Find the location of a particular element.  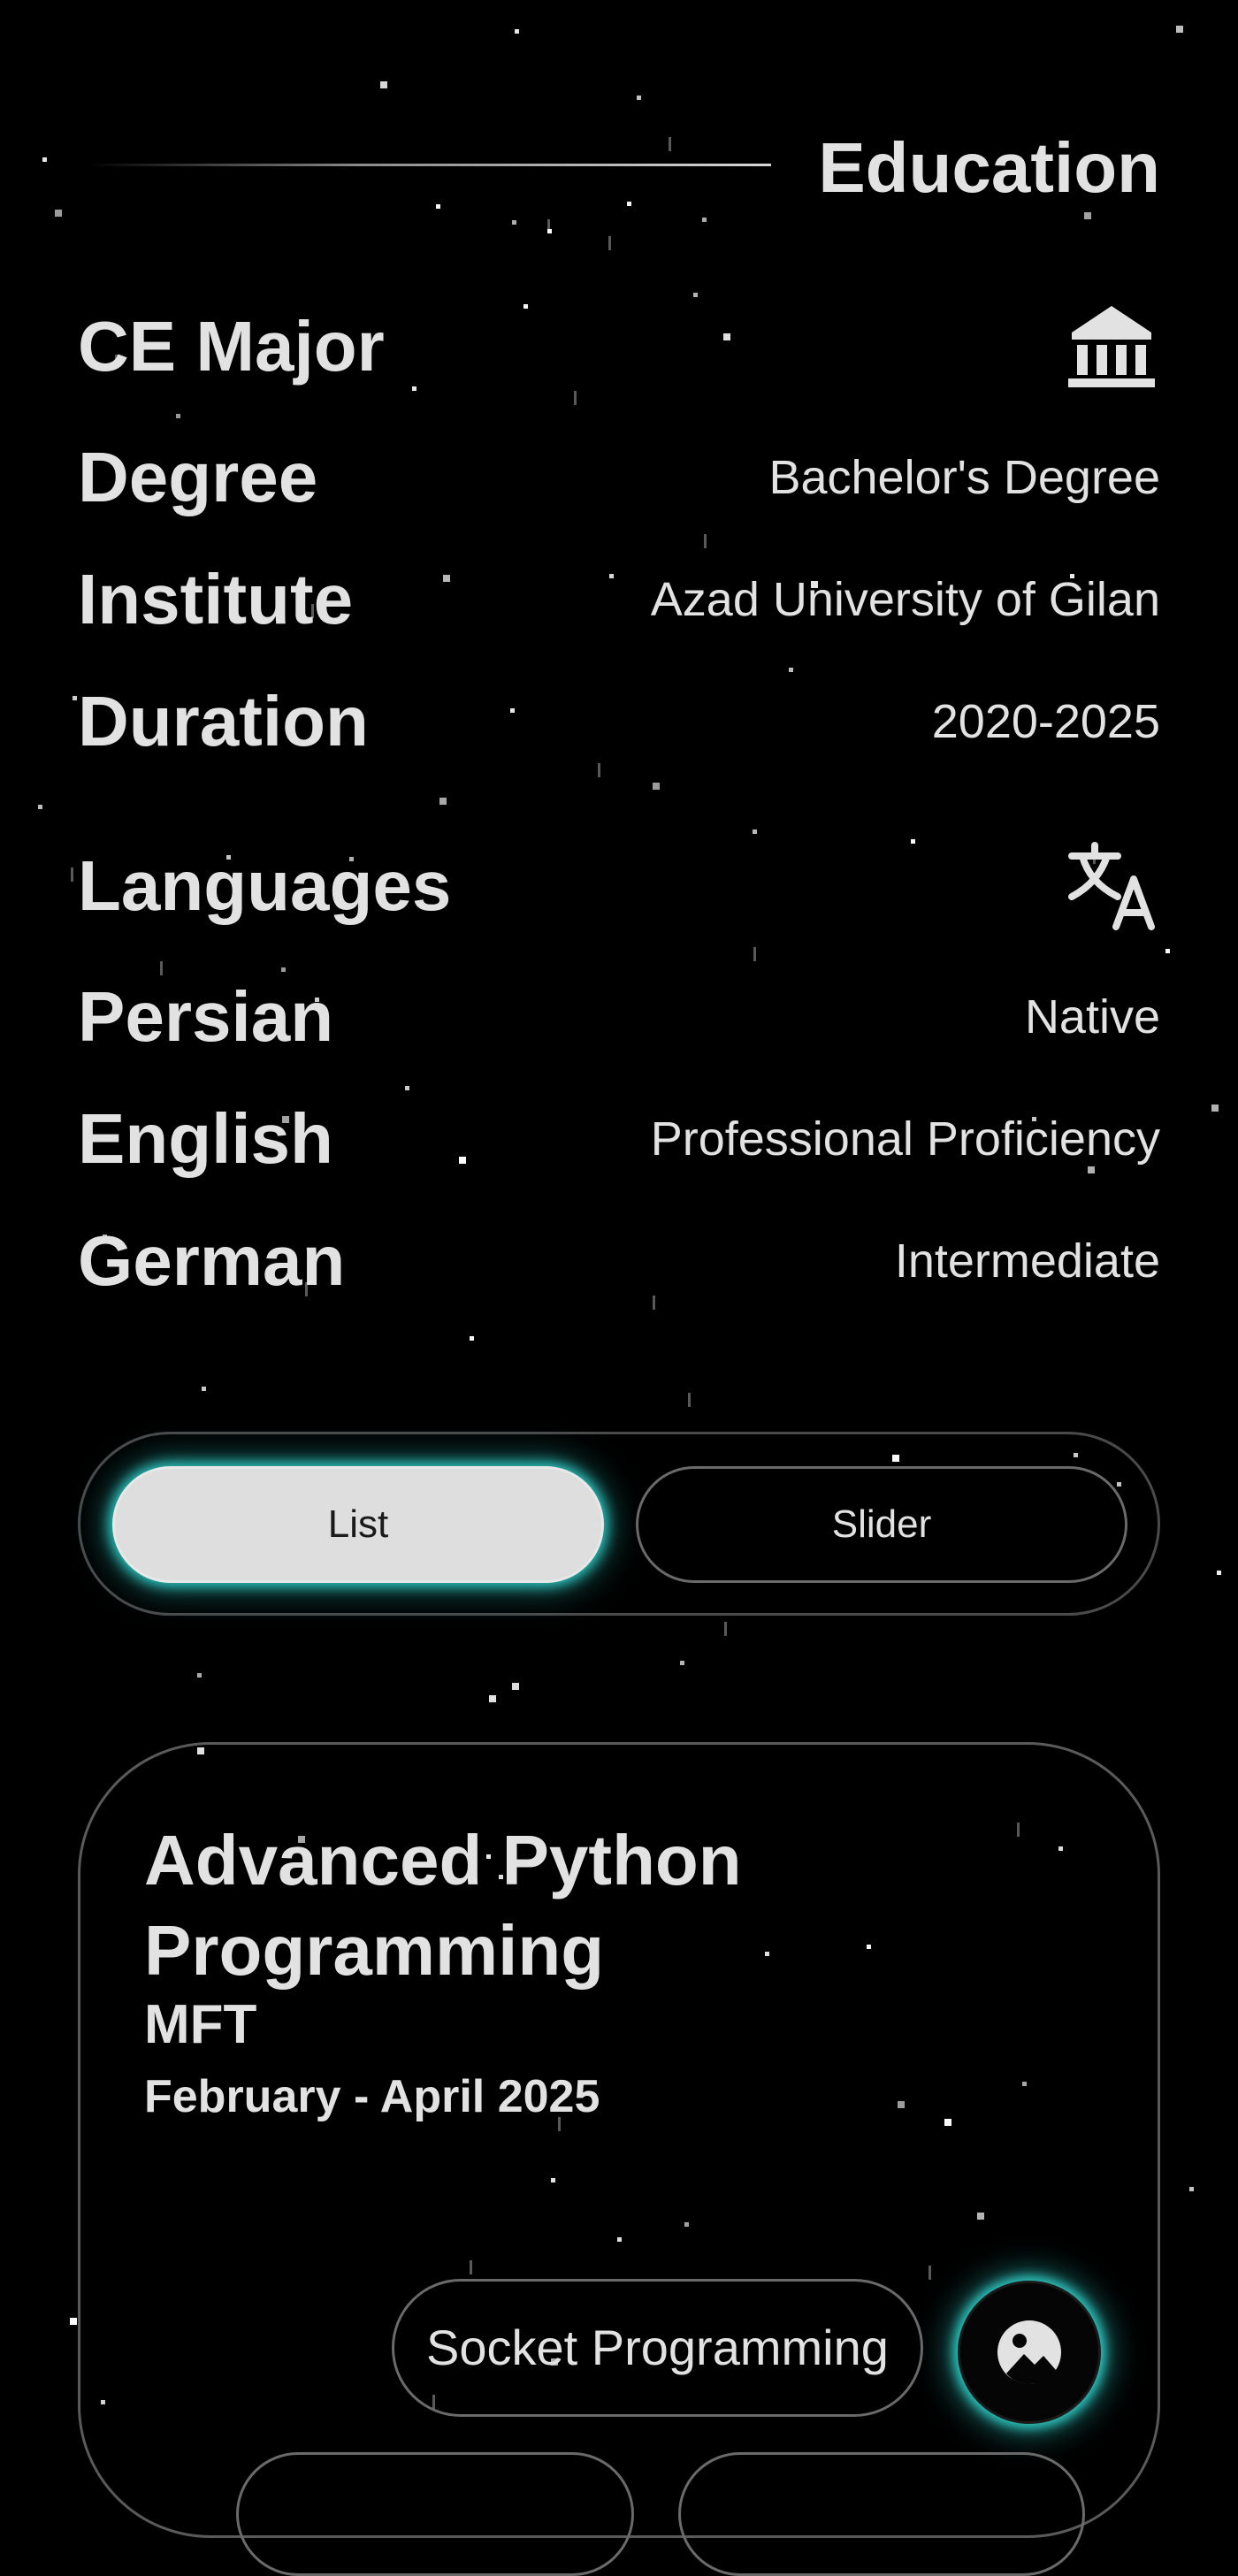

german-value: Intermediate is located at coordinates (1027, 1261).